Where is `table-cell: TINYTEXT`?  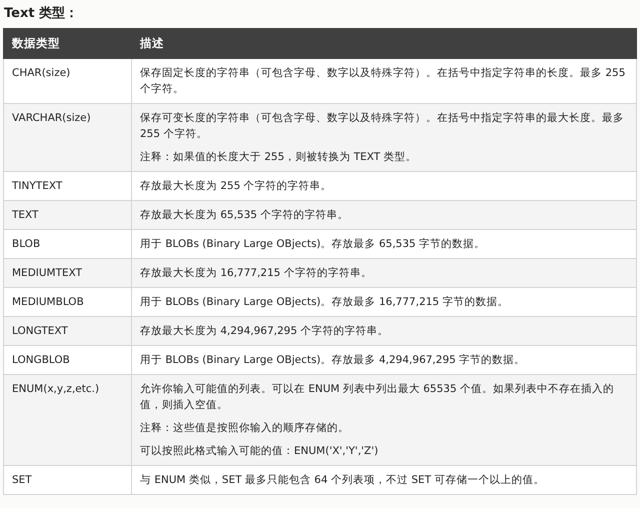 table-cell: TINYTEXT is located at coordinates (68, 186).